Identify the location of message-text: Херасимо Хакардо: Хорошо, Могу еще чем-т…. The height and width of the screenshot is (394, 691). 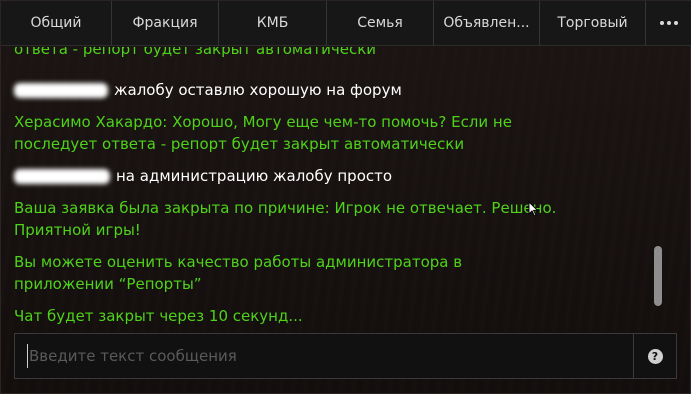
(263, 133).